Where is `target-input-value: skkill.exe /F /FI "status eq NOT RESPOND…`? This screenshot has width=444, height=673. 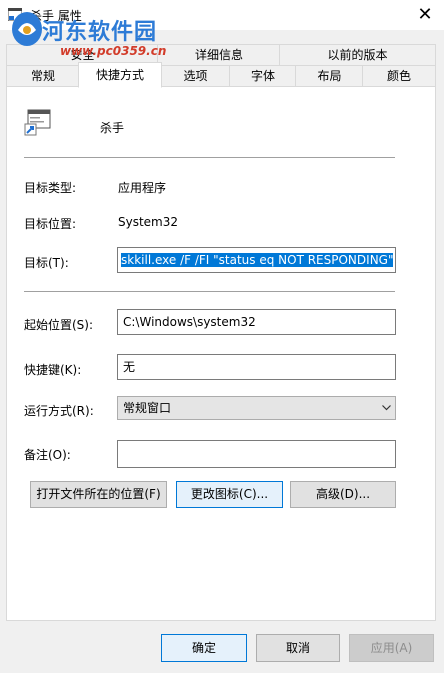
target-input-value: skkill.exe /F /FI "status eq NOT RESPOND… is located at coordinates (257, 260).